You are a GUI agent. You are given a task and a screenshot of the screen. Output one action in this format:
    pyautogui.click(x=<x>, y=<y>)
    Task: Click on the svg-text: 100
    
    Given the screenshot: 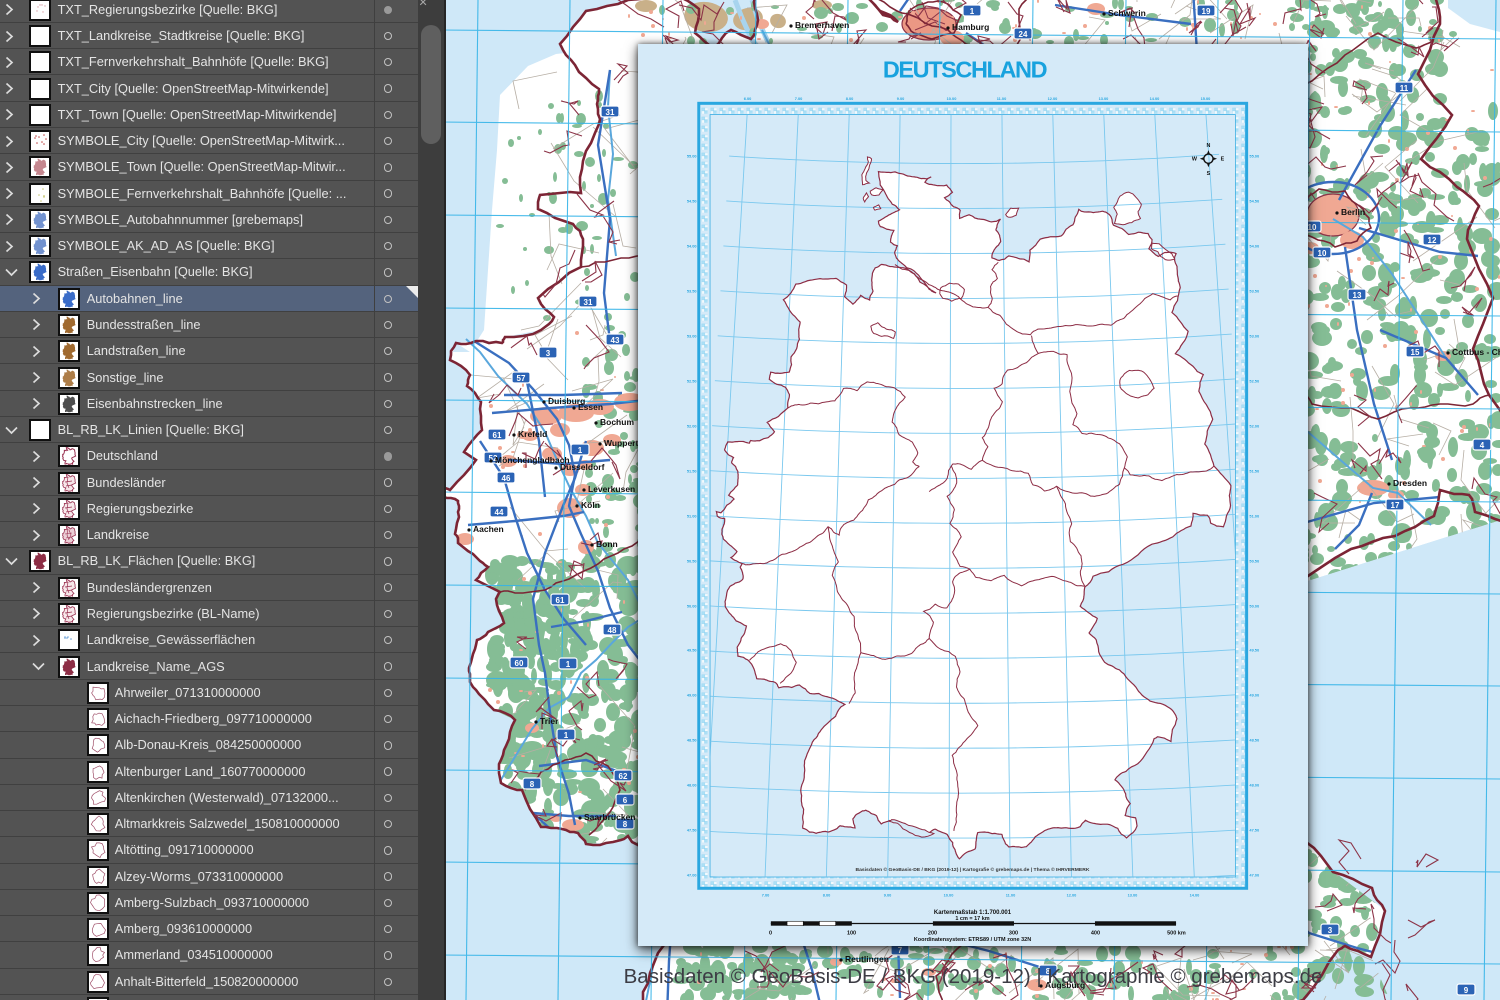 What is the action you would take?
    pyautogui.click(x=851, y=934)
    